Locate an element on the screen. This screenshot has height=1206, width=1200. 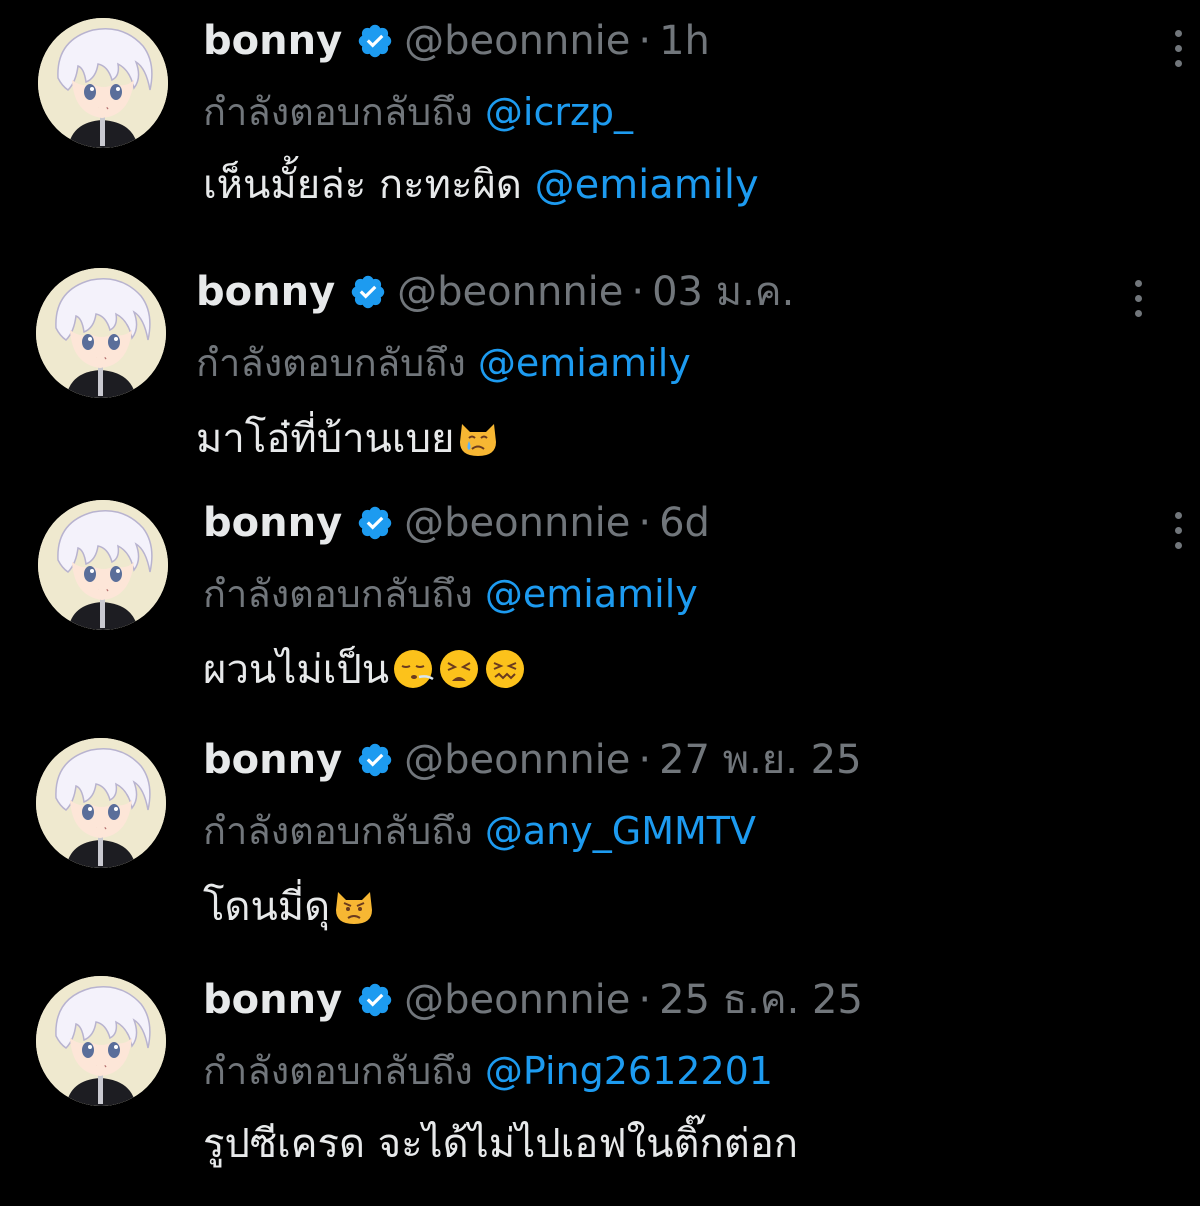
tweet-text-content: รูปซีเครด จะได้ไม่ไปเอฟในติ๊กต่อก is located at coordinates (500, 1144).